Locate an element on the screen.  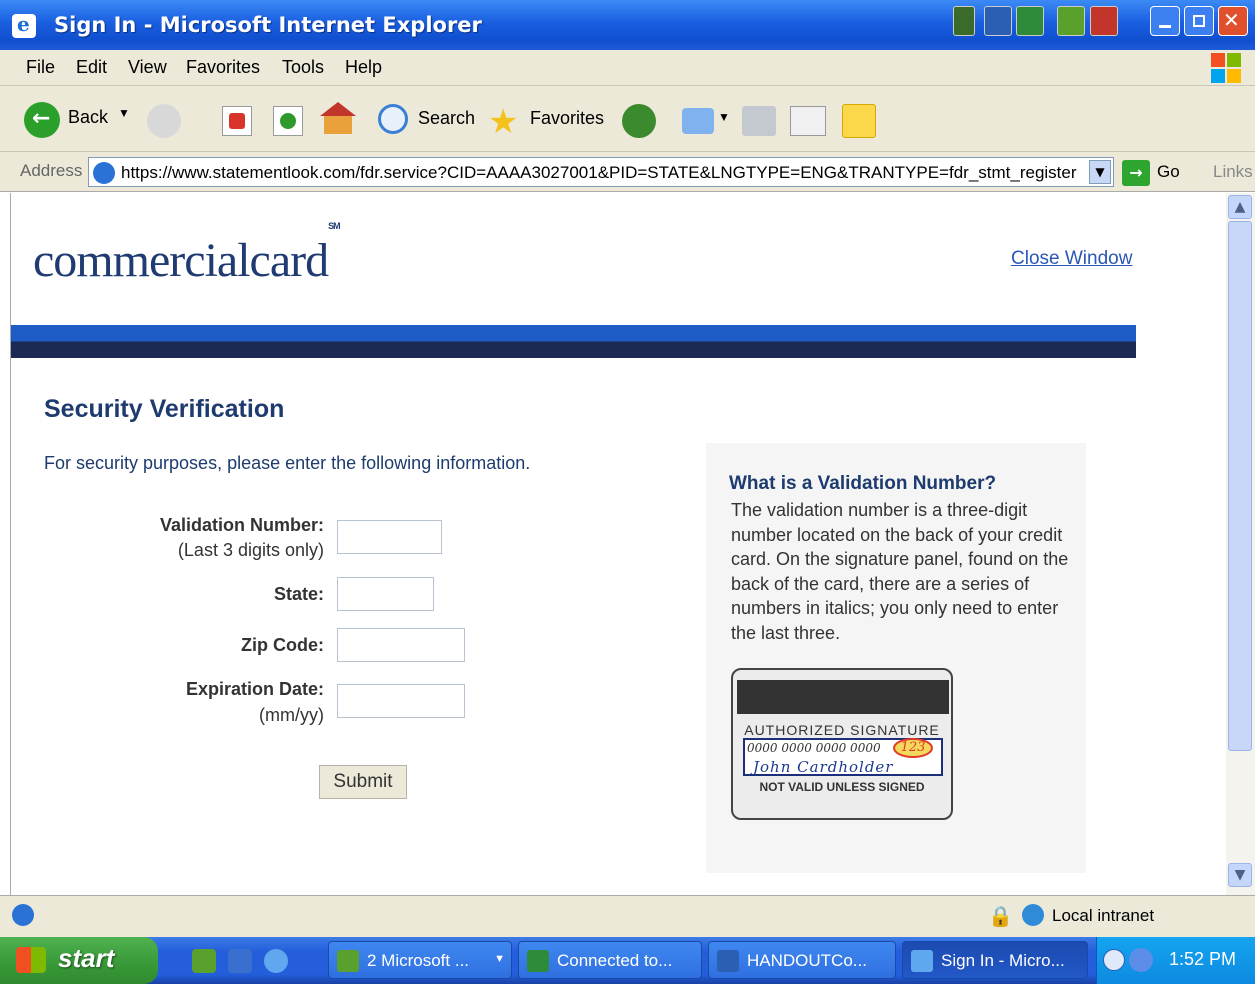
zip-code-label: Zip Code: is located at coordinates (282, 645).